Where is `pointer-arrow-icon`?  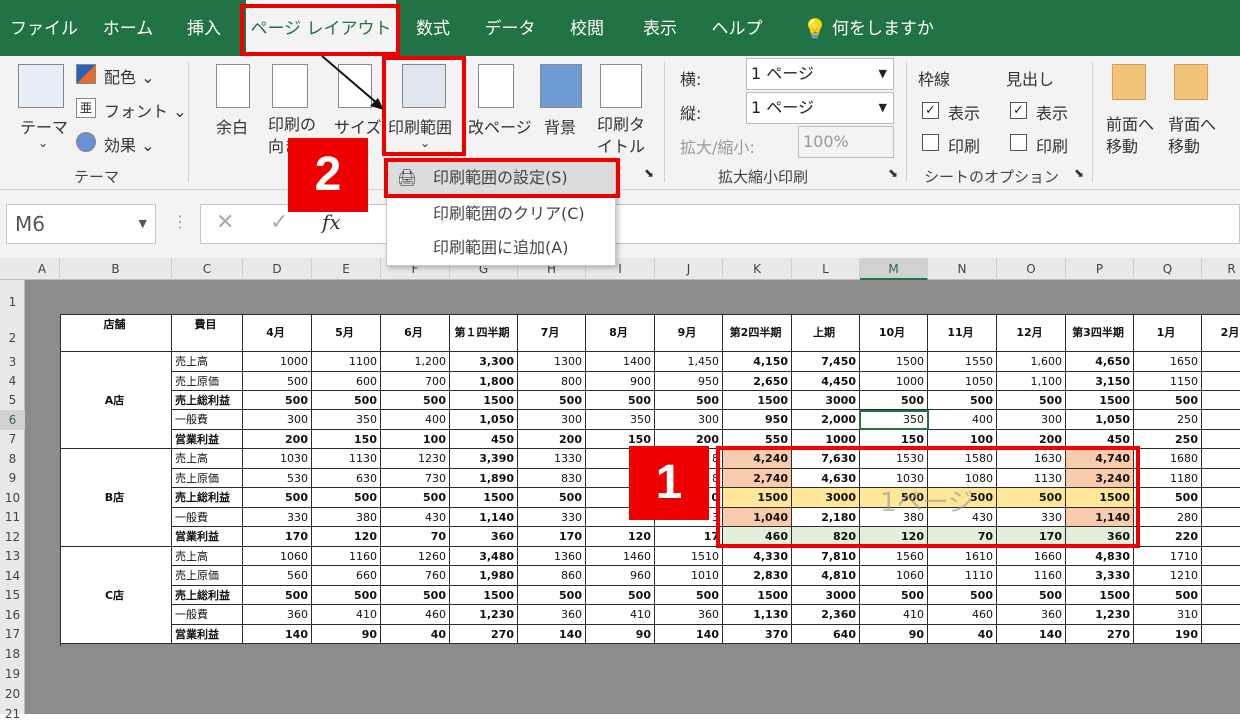 pointer-arrow-icon is located at coordinates (352, 82).